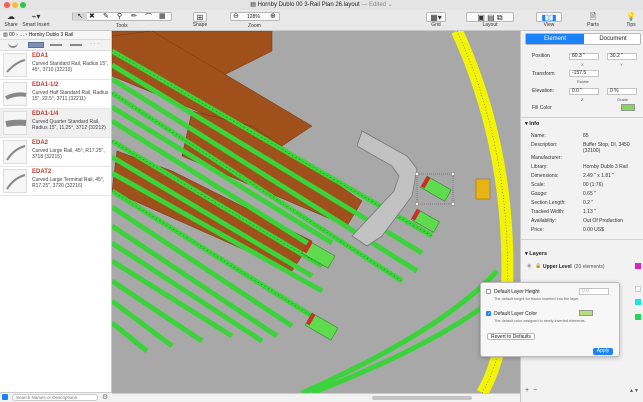  Describe the element at coordinates (594, 291) in the screenshot. I see `default-height-field: 0.0 "` at that location.